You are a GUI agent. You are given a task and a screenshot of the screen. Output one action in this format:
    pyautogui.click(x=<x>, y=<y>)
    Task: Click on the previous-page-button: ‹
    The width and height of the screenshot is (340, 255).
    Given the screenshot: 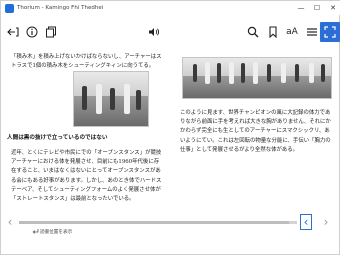 What is the action you would take?
    pyautogui.click(x=10, y=222)
    